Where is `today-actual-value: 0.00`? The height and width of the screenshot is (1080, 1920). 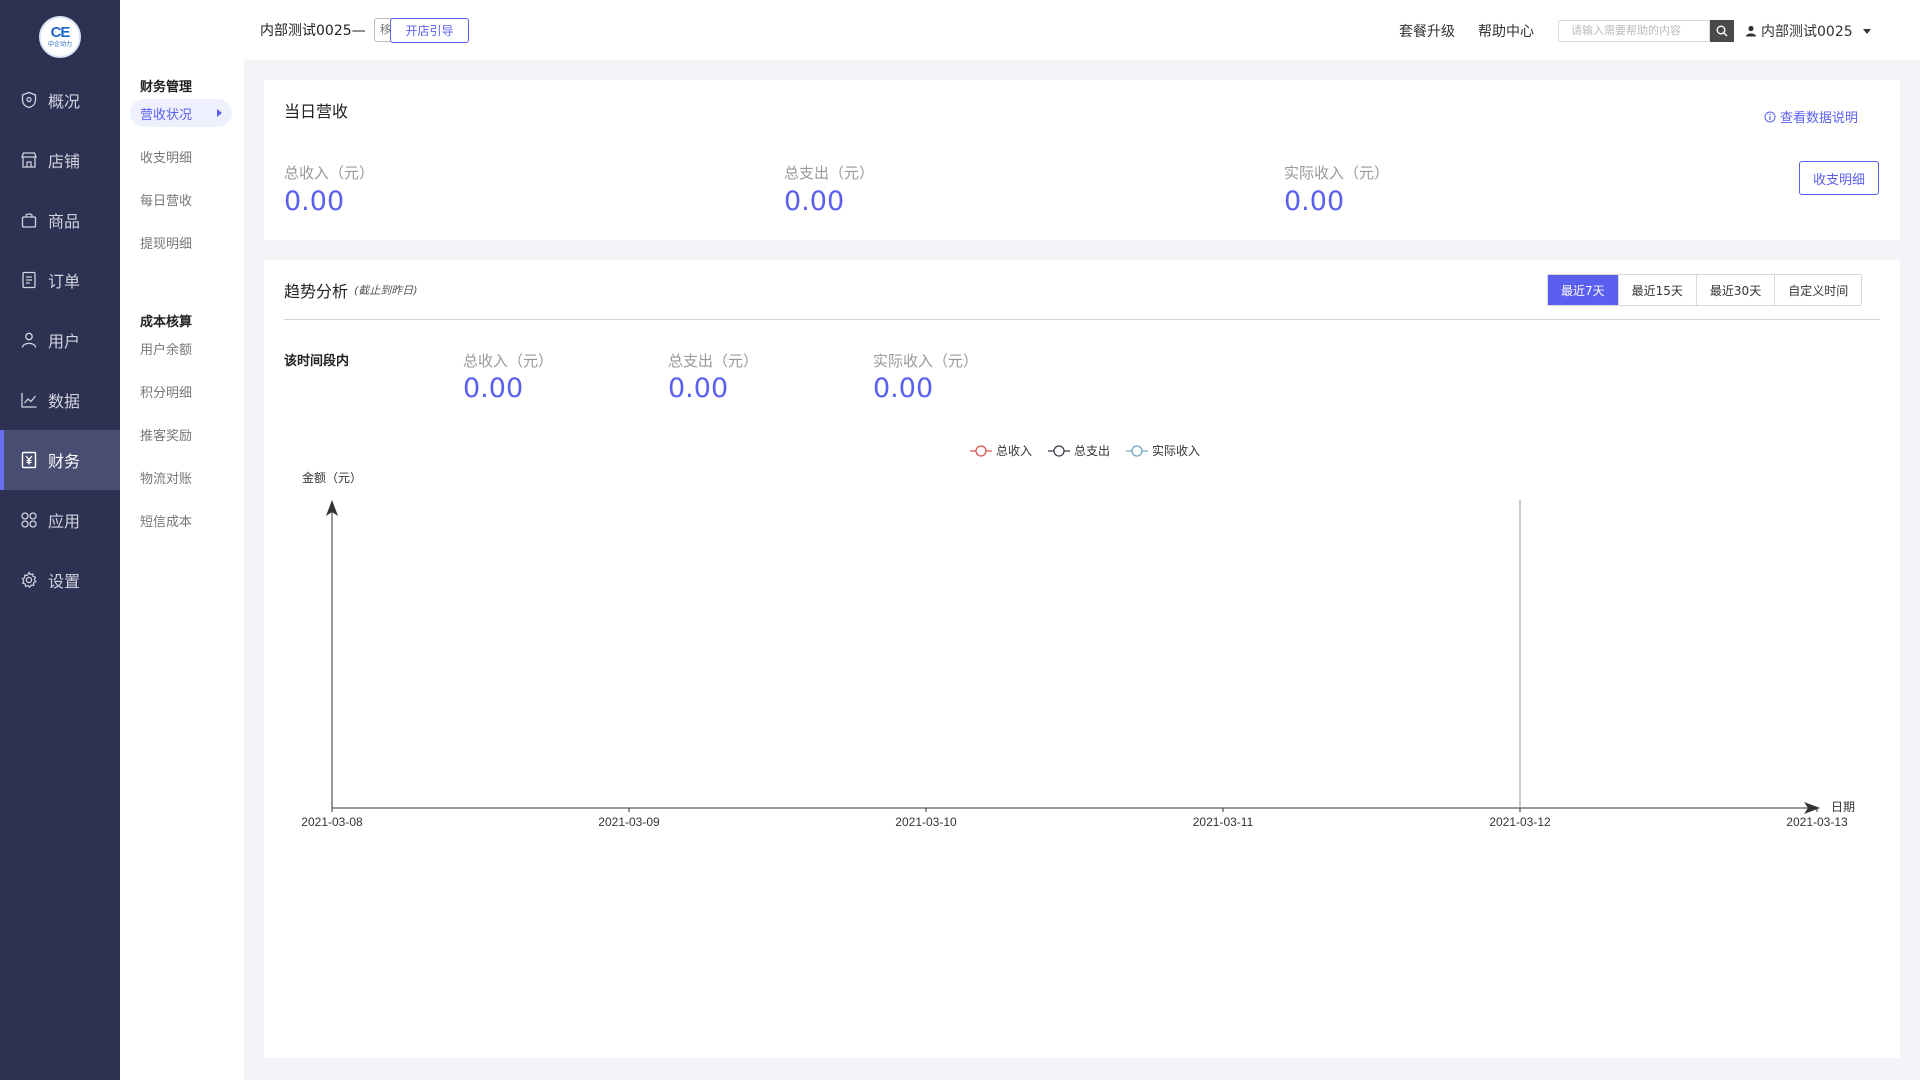
today-actual-value: 0.00 is located at coordinates (1314, 201).